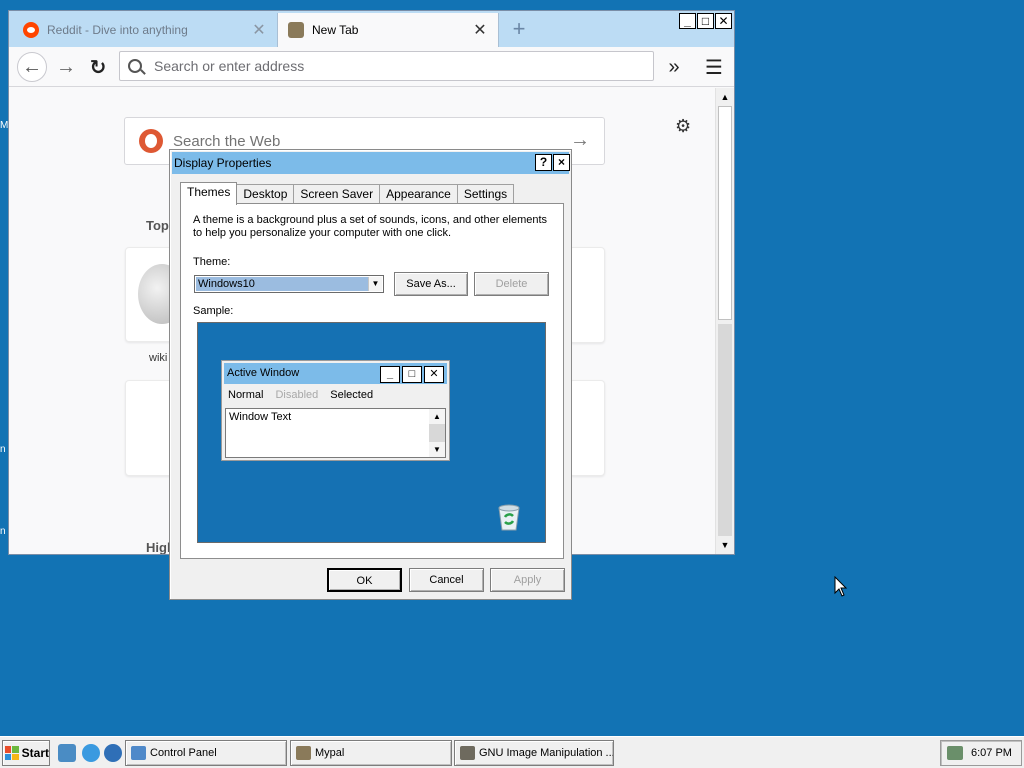 Image resolution: width=1024 pixels, height=768 pixels. What do you see at coordinates (519, 29) in the screenshot?
I see `new-tab-button: +` at bounding box center [519, 29].